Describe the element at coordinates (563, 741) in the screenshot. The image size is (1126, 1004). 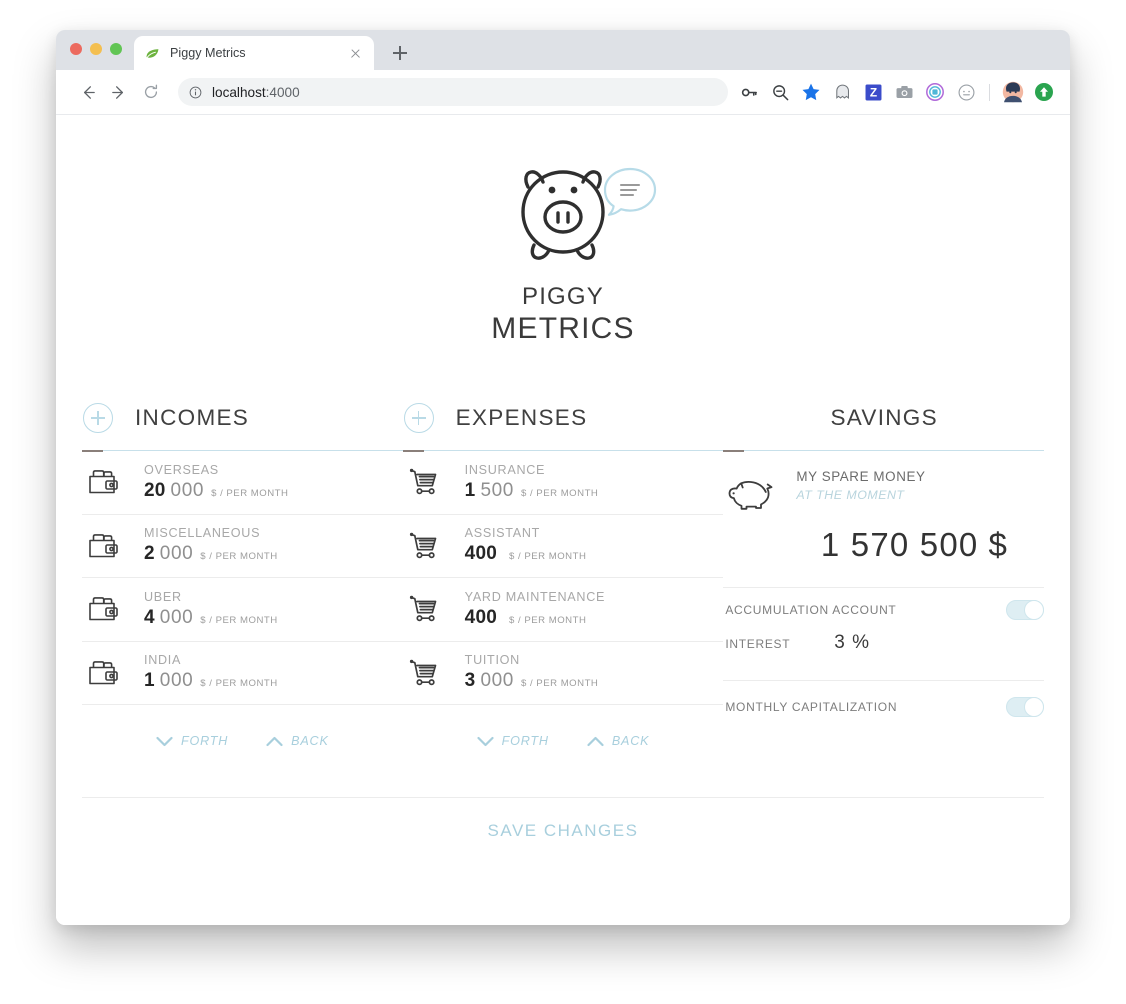
I see `expenses-pager: FORTH BACK` at that location.